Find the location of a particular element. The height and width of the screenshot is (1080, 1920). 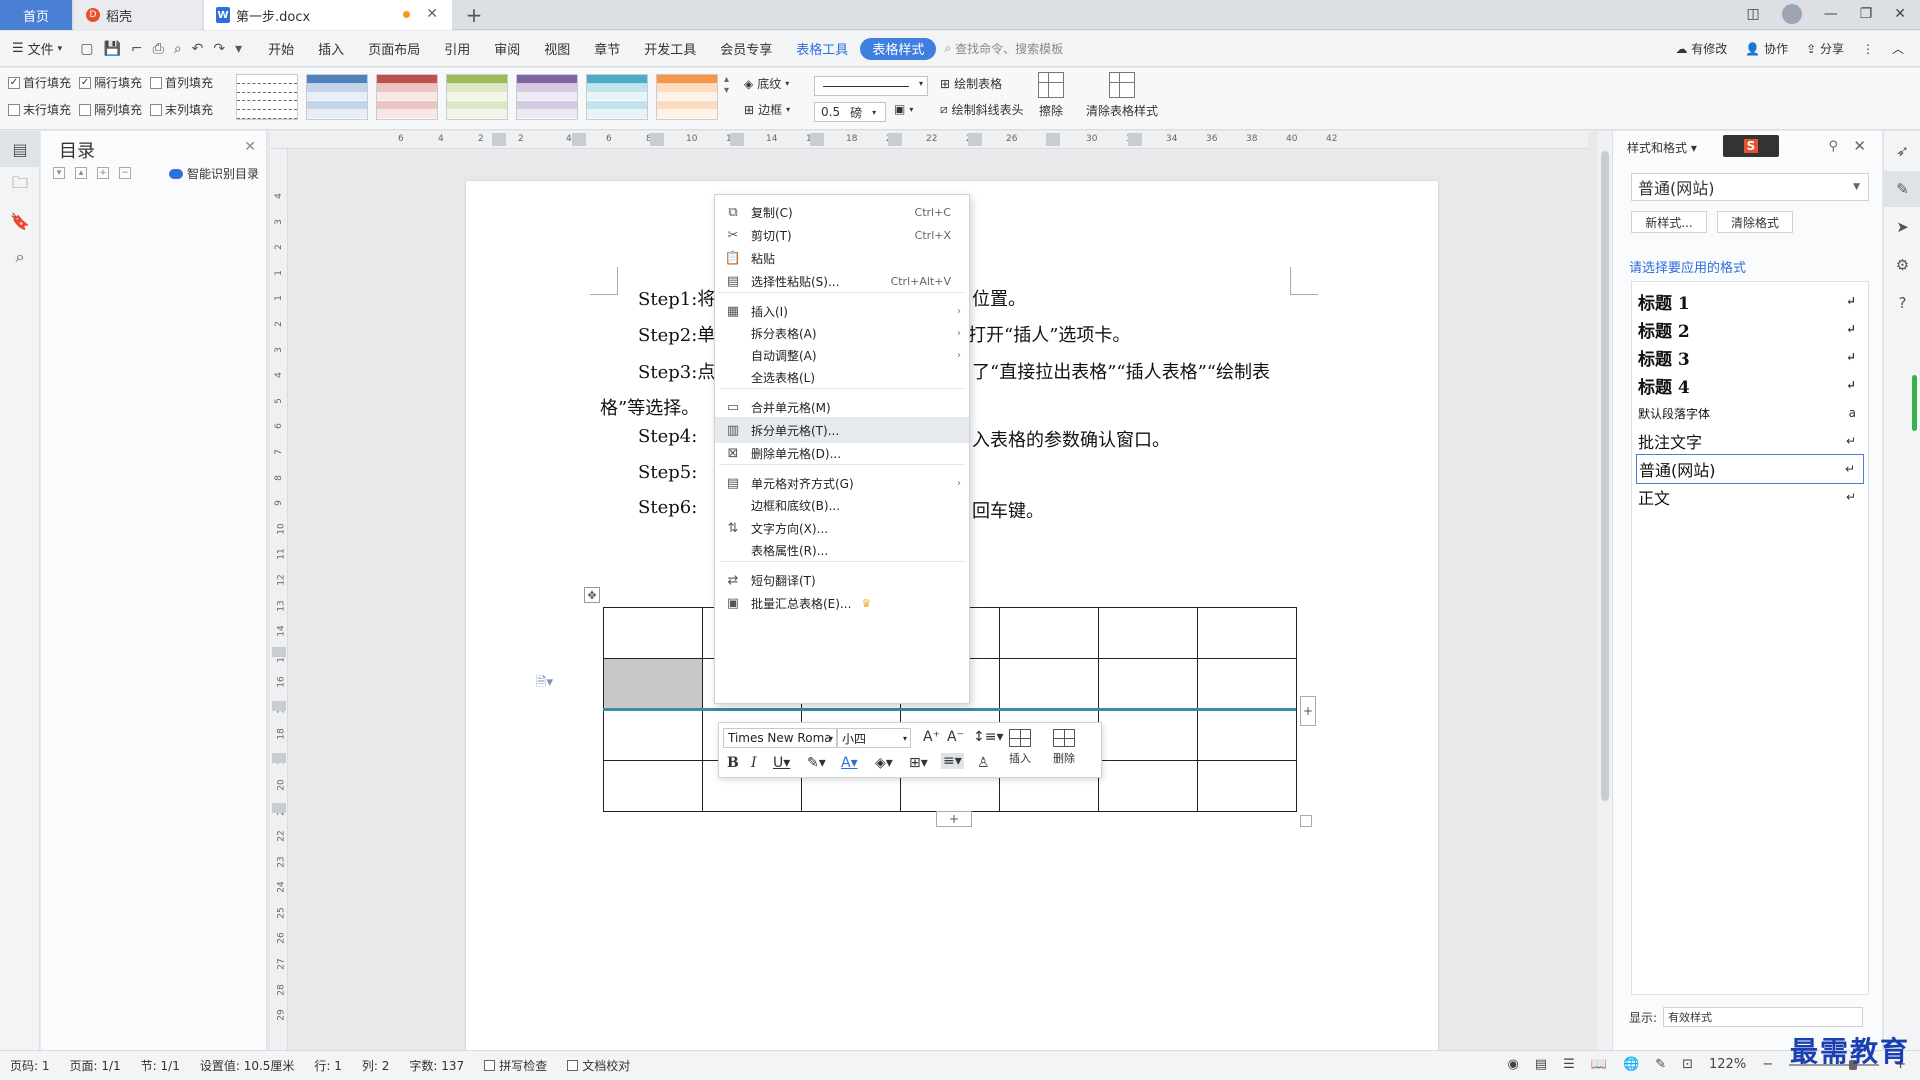

style-list-item: 批注文字 ↵ is located at coordinates (1750, 441).